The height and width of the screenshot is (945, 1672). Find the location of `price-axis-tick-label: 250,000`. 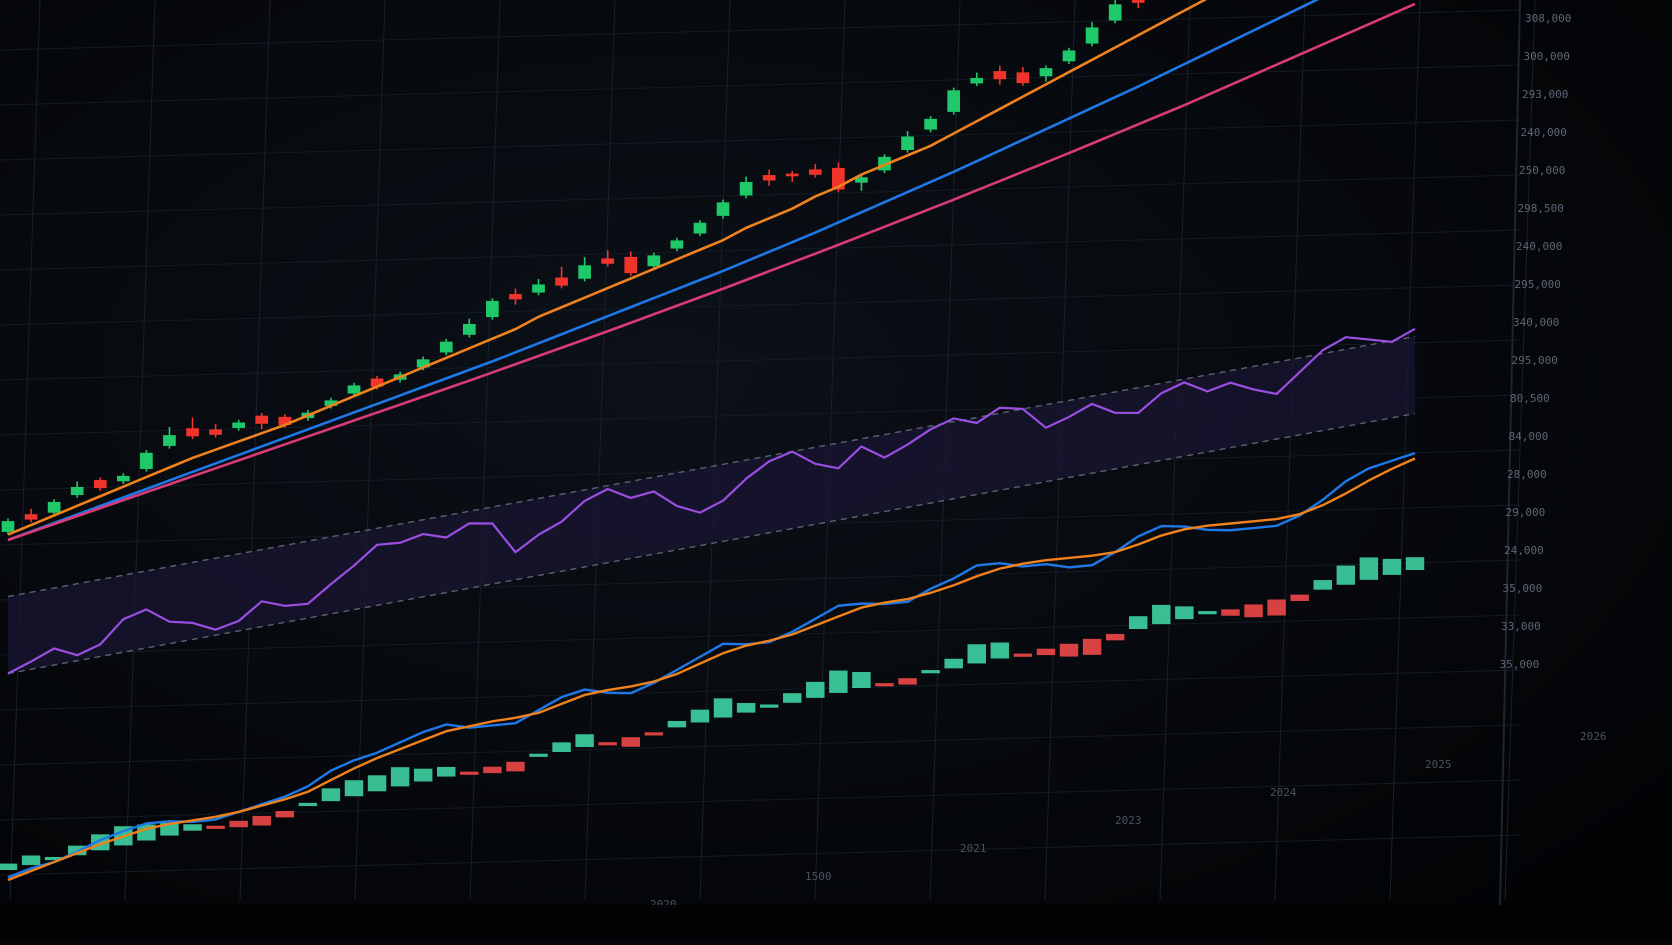

price-axis-tick-label: 250,000 is located at coordinates (1542, 170).